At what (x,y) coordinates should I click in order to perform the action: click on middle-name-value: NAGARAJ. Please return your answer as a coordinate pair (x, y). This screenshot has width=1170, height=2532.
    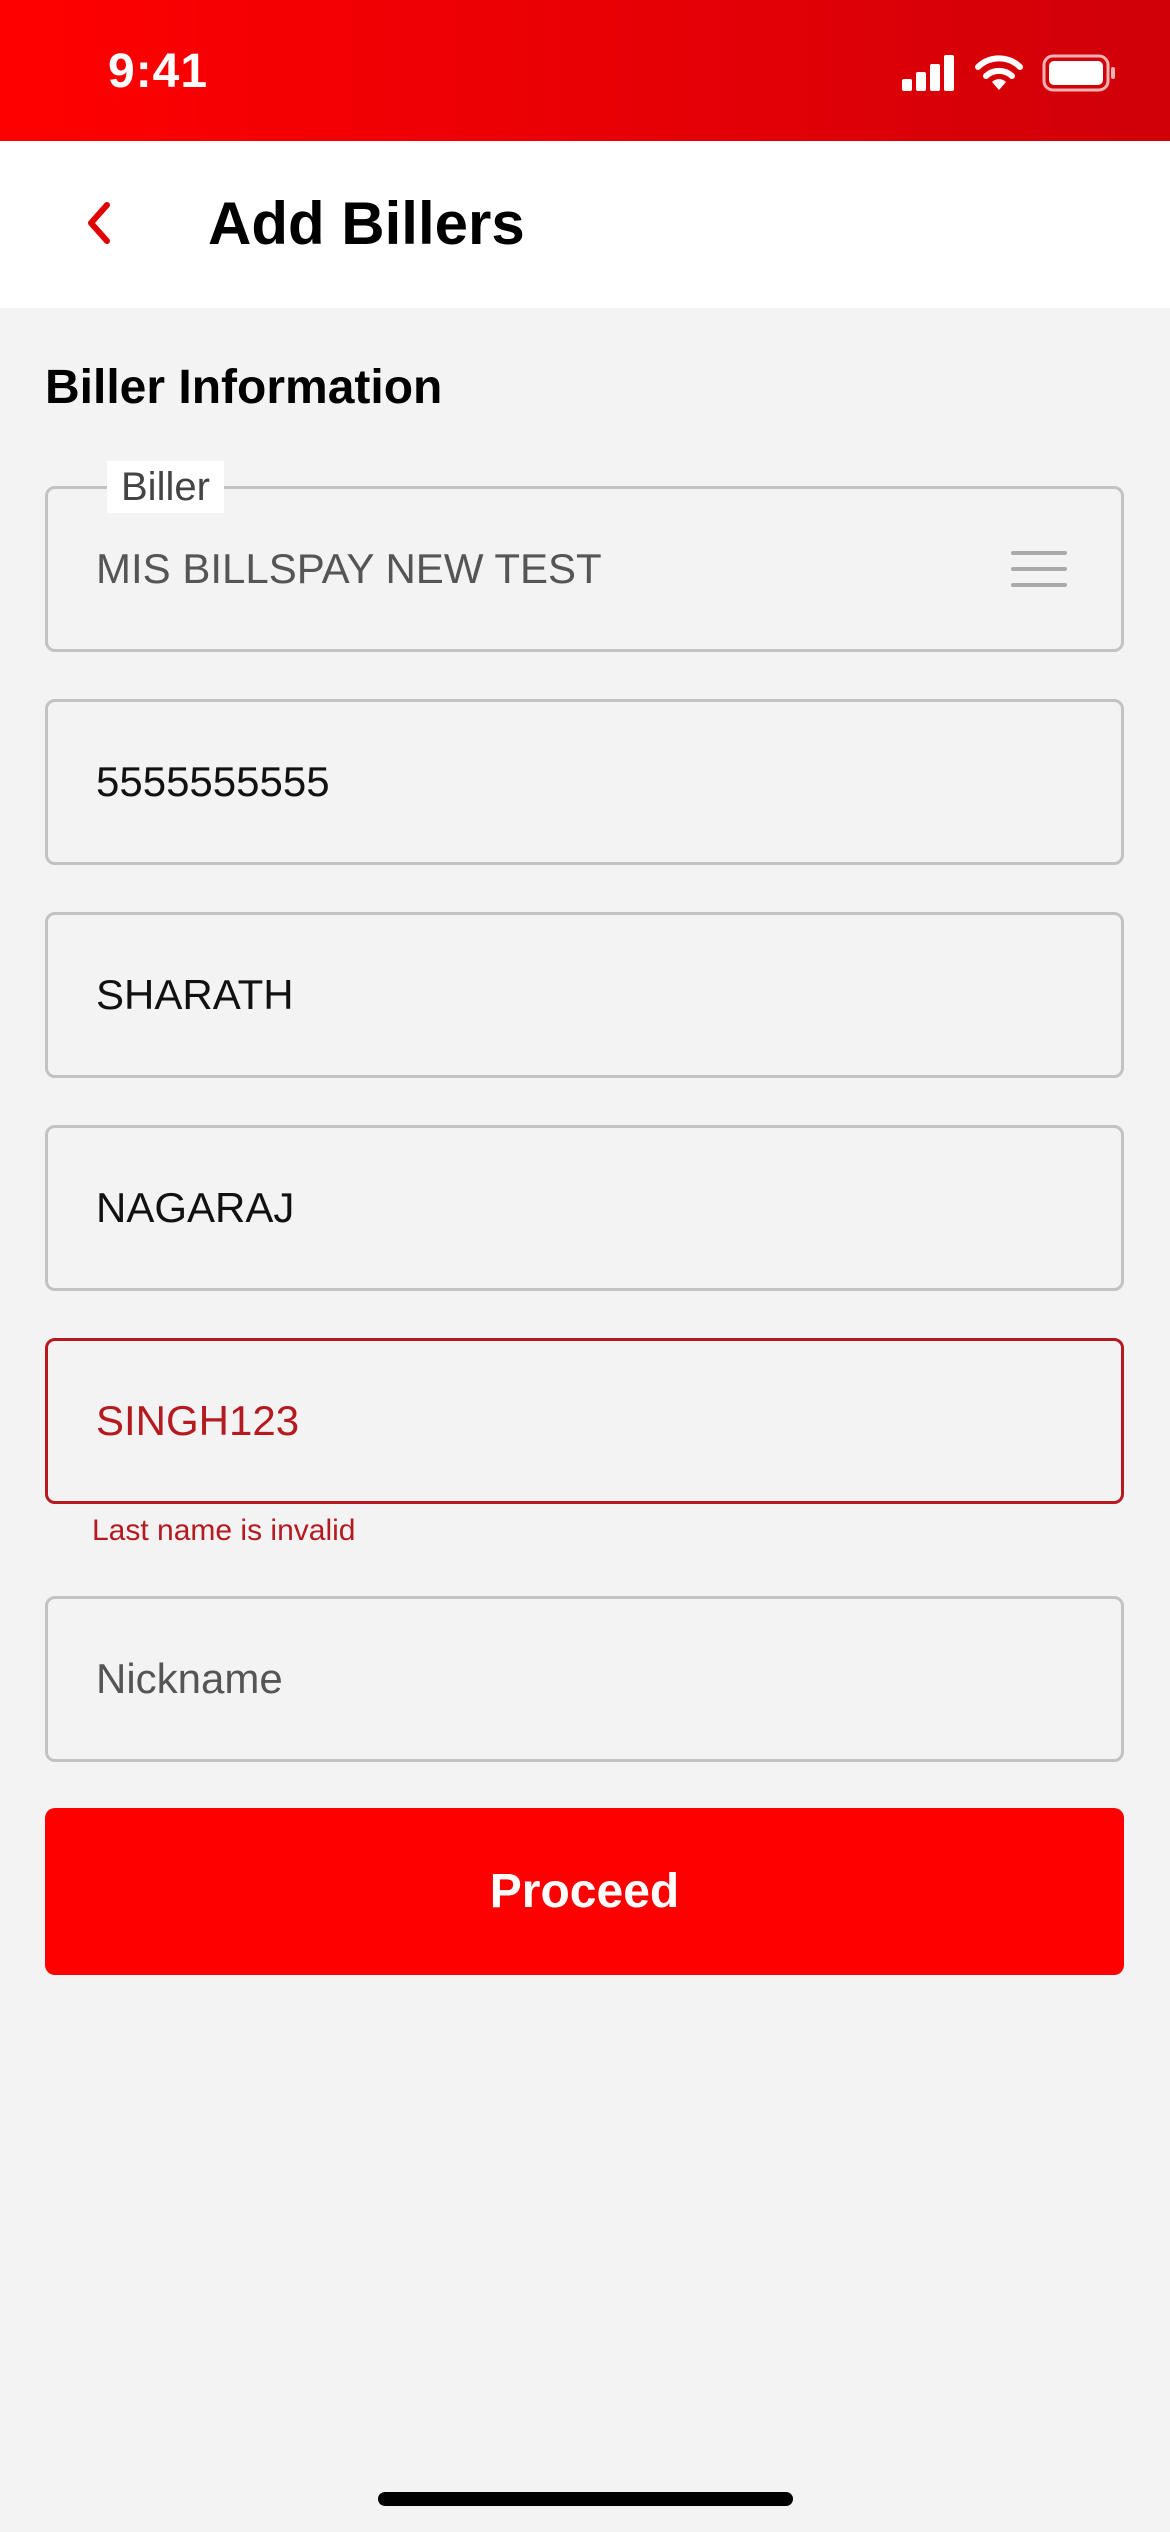
    Looking at the image, I should click on (195, 1207).